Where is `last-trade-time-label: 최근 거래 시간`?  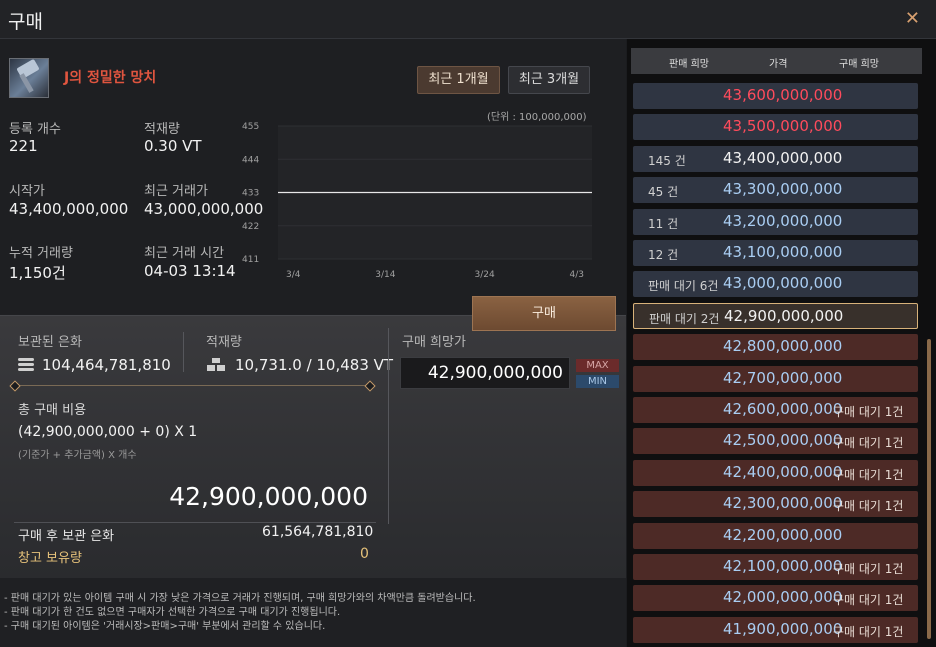 last-trade-time-label: 최근 거래 시간 is located at coordinates (184, 253).